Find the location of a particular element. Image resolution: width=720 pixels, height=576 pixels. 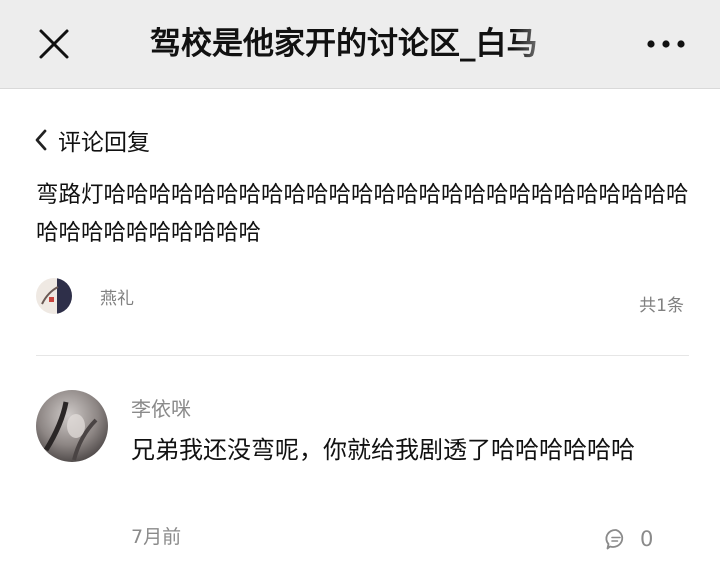

reply-text: 兄弟我还没弯呢，你就给我剧透了哈哈哈哈哈哈 is located at coordinates (383, 450).